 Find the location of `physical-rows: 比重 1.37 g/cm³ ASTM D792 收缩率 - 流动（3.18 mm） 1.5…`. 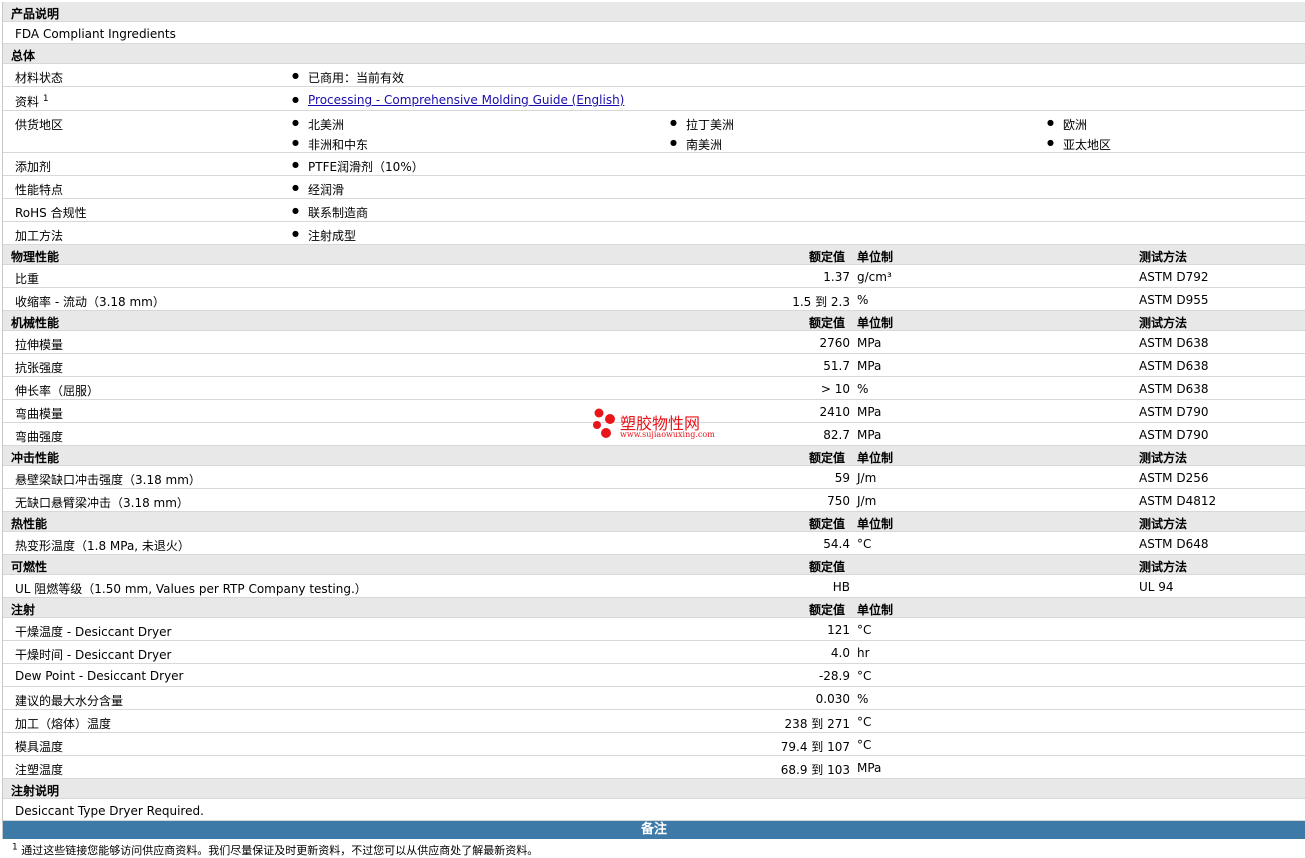

physical-rows: 比重 1.37 g/cm³ ASTM D792 收缩率 - 流动（3.18 mm） 1.5… is located at coordinates (654, 288).